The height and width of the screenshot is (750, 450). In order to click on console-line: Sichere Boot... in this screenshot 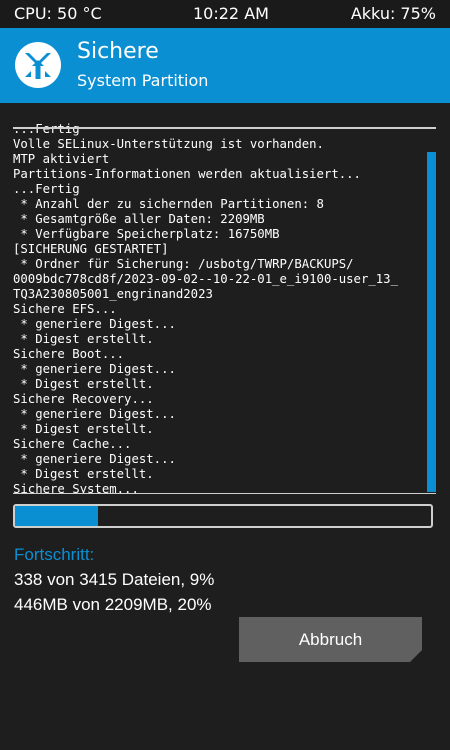, I will do `click(69, 354)`.